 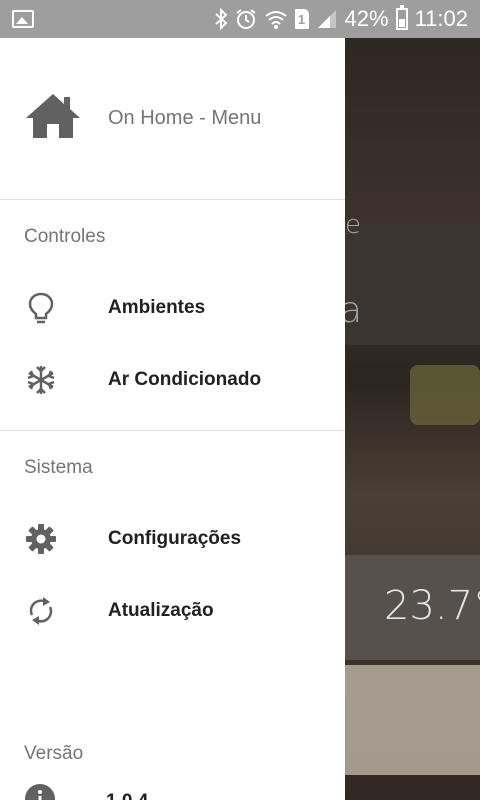 I want to click on battery-icon, so click(x=401, y=17).